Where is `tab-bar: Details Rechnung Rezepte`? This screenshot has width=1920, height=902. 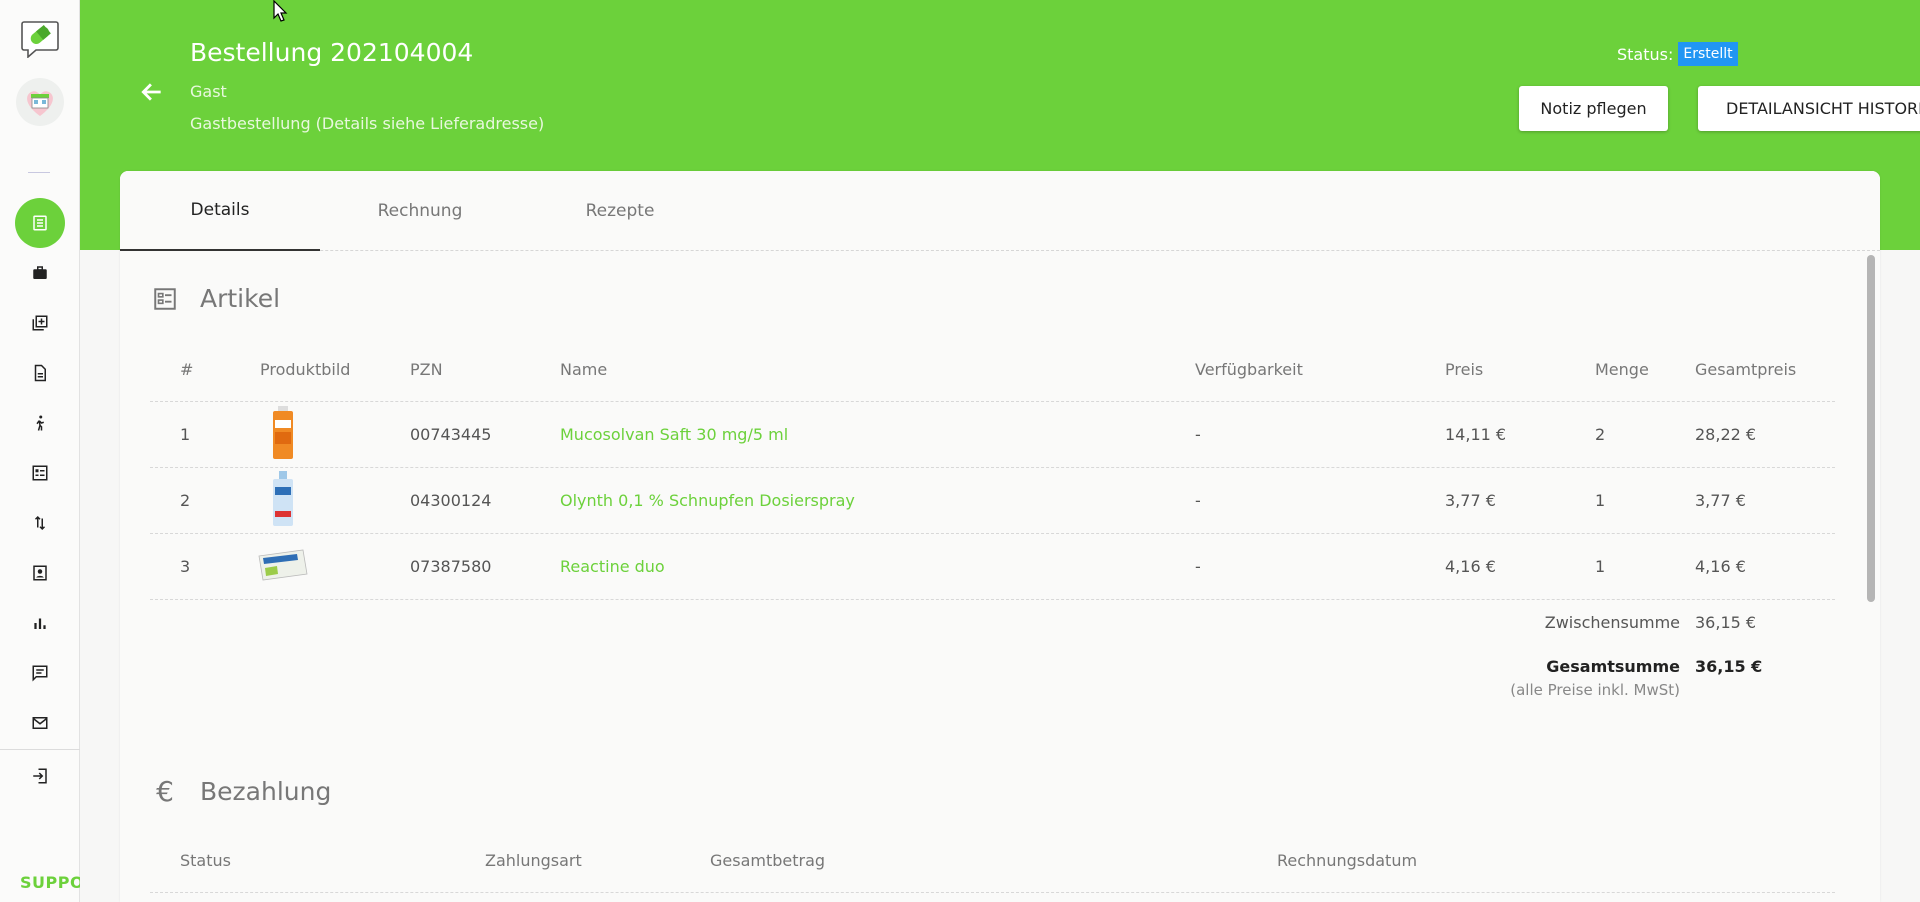
tab-bar: Details Rechnung Rezepte is located at coordinates (1000, 211).